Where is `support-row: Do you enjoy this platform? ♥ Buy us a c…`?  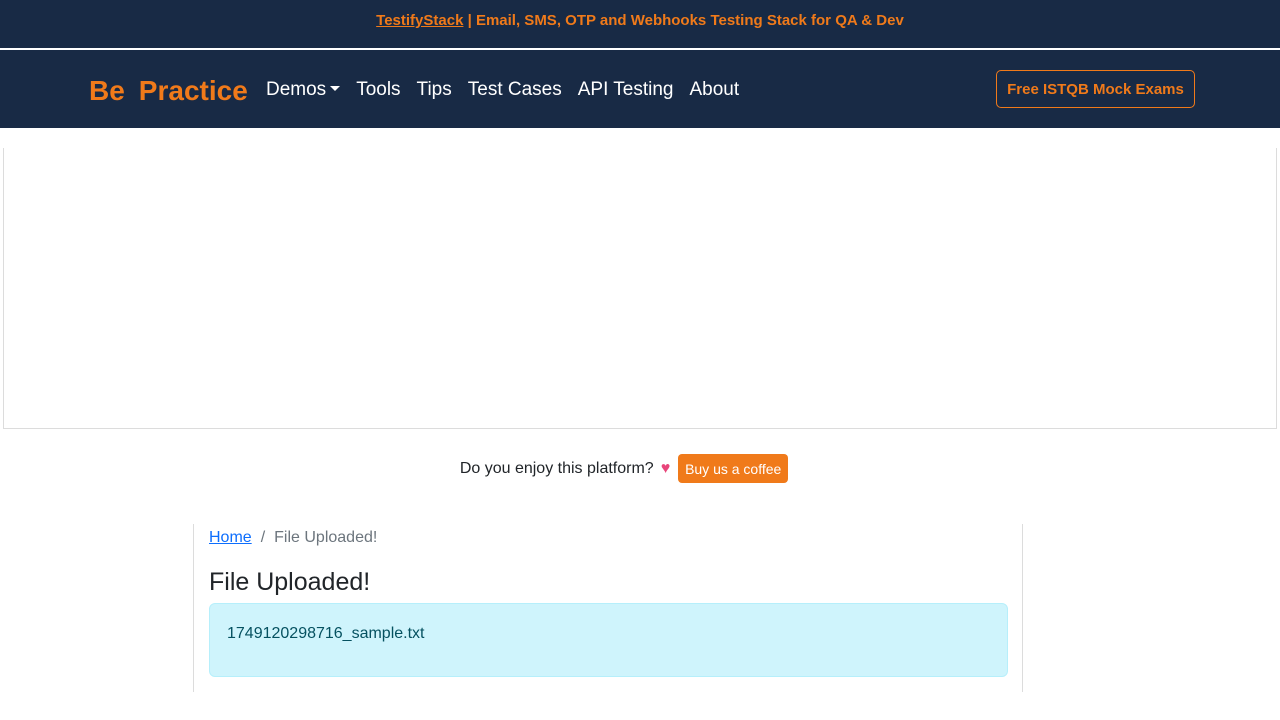 support-row: Do you enjoy this platform? ♥ Buy us a c… is located at coordinates (640, 468).